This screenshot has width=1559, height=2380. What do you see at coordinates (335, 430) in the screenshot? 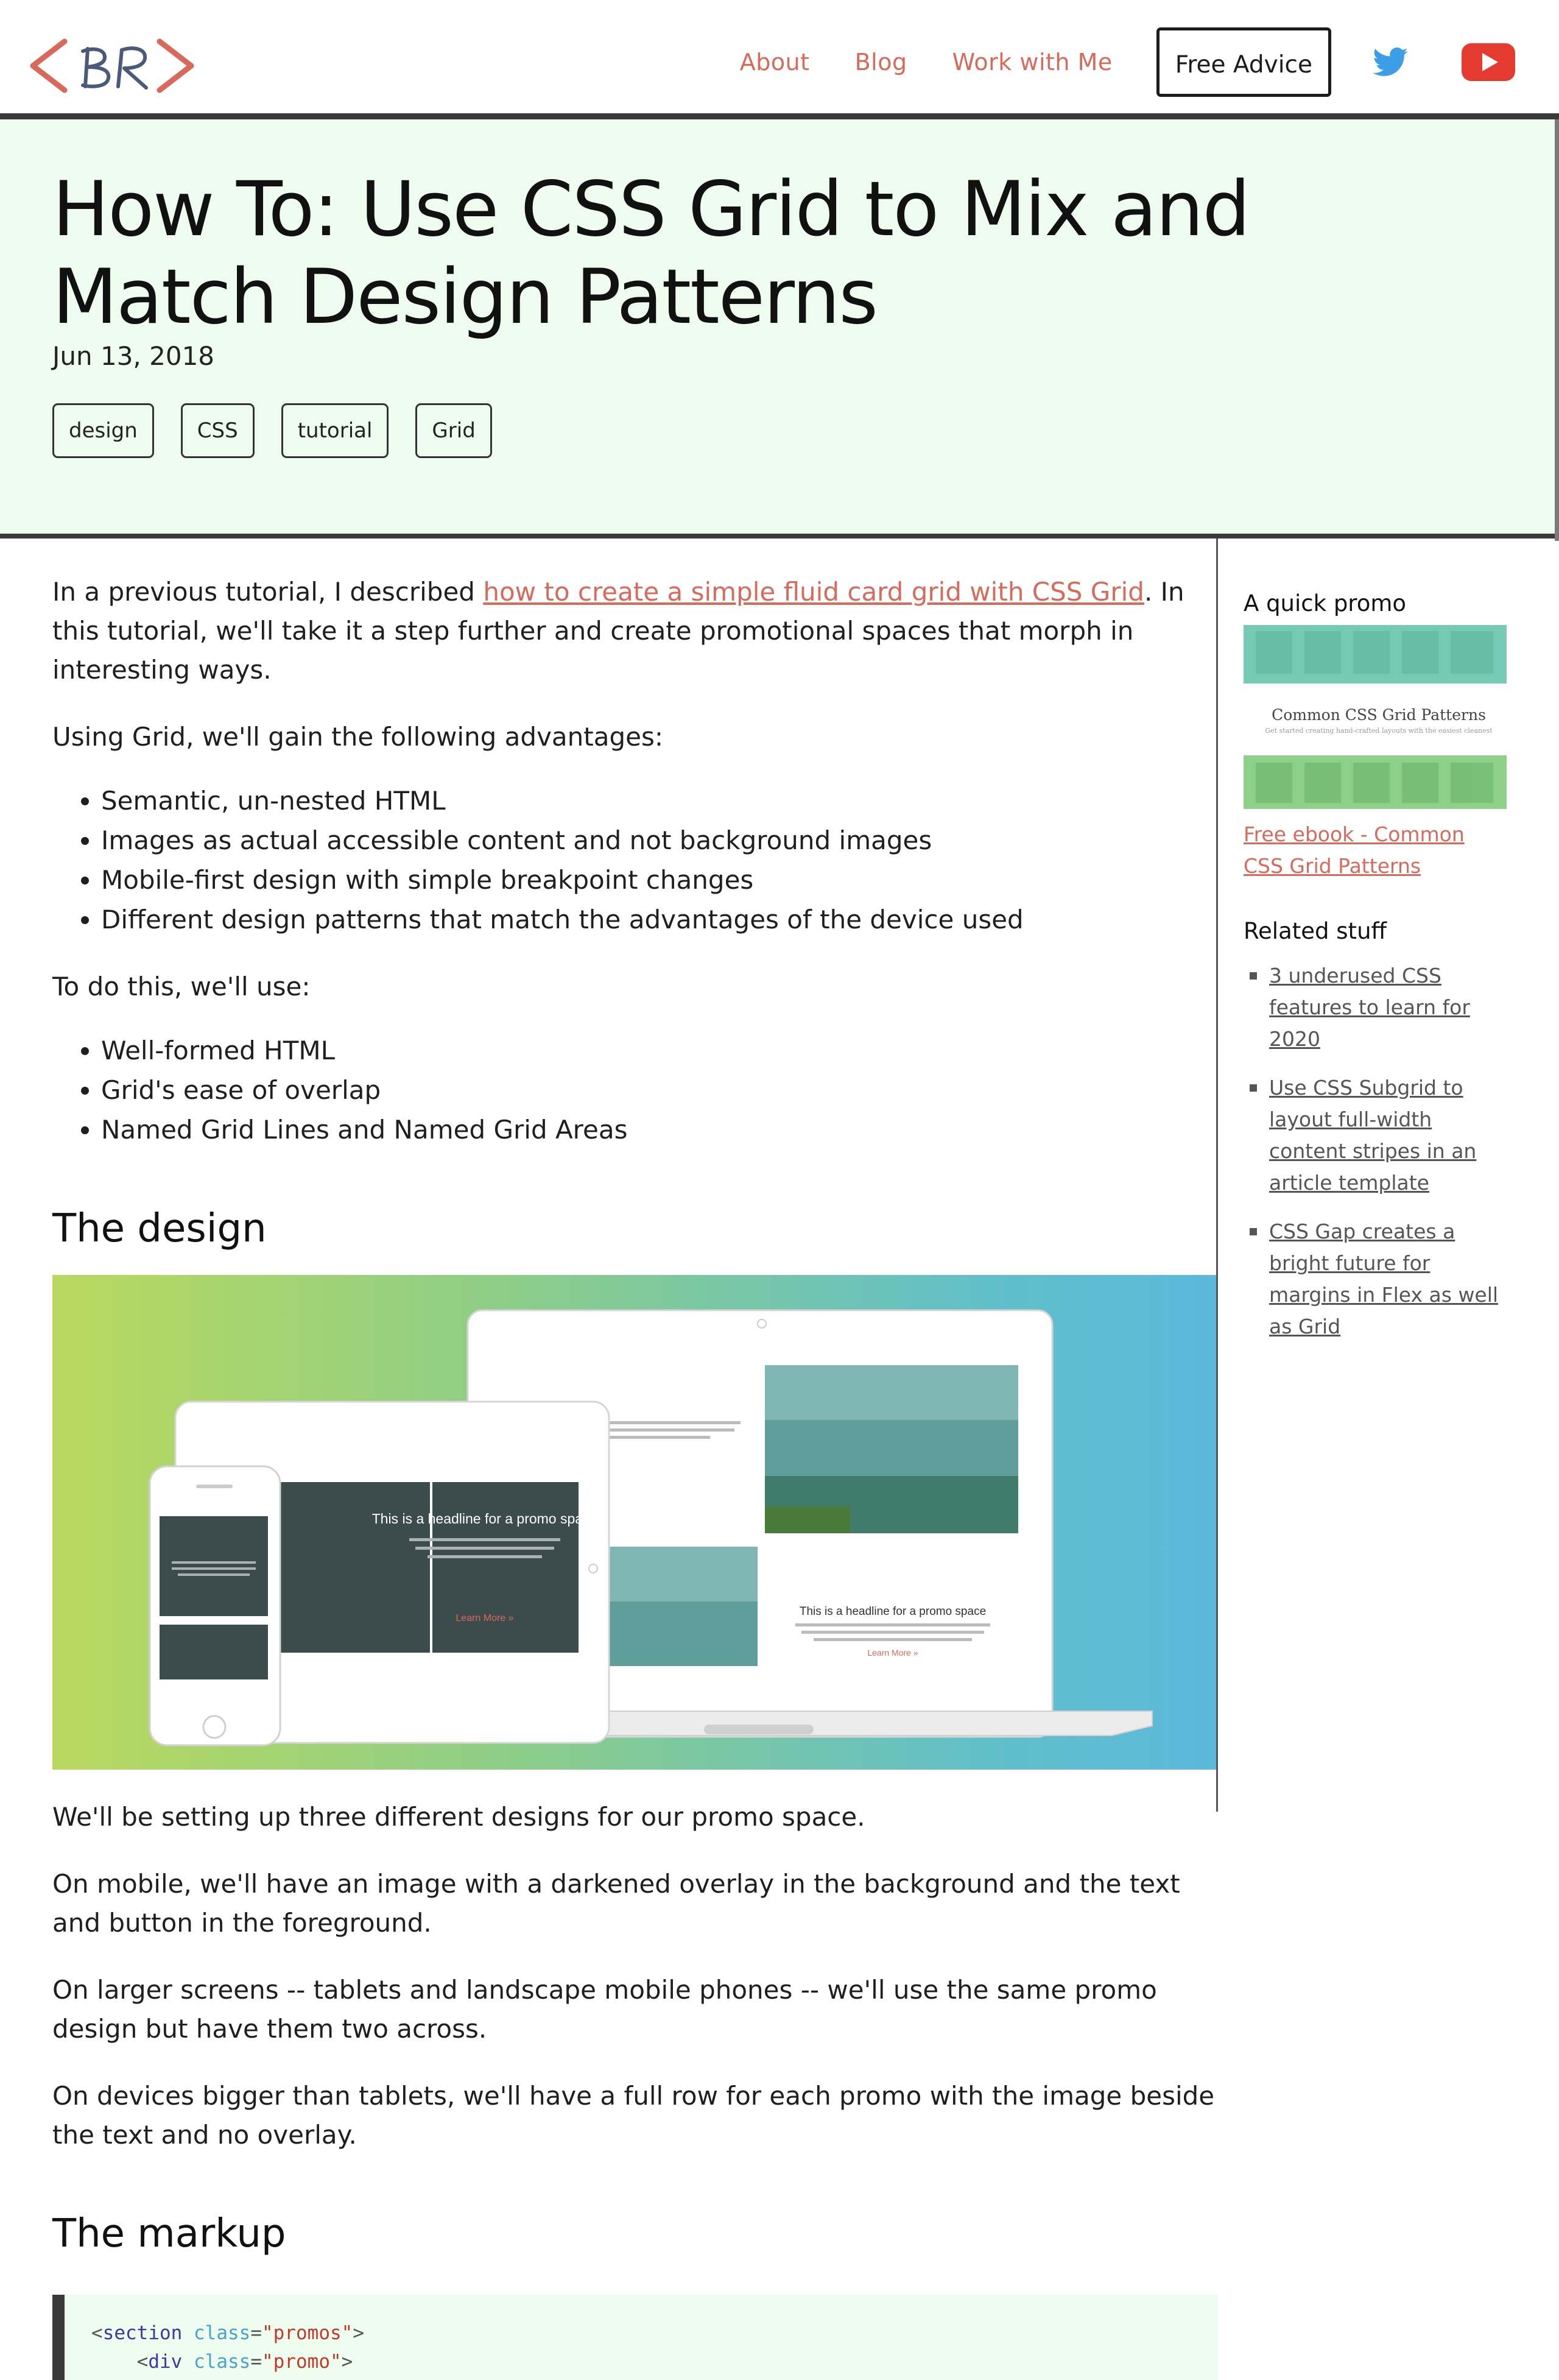
I see `tag-tutorial: tutorial` at bounding box center [335, 430].